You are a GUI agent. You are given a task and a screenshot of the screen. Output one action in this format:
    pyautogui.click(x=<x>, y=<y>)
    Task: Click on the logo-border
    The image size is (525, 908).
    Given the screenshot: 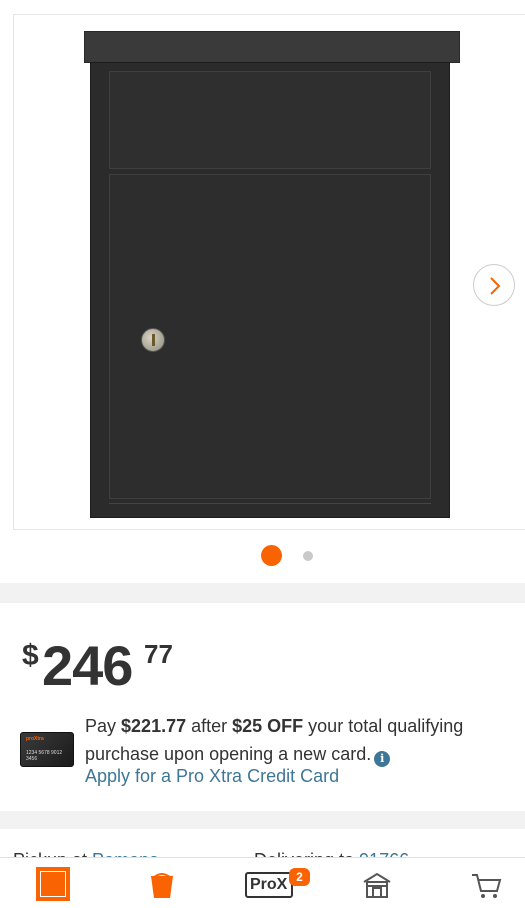 What is the action you would take?
    pyautogui.click(x=53, y=884)
    